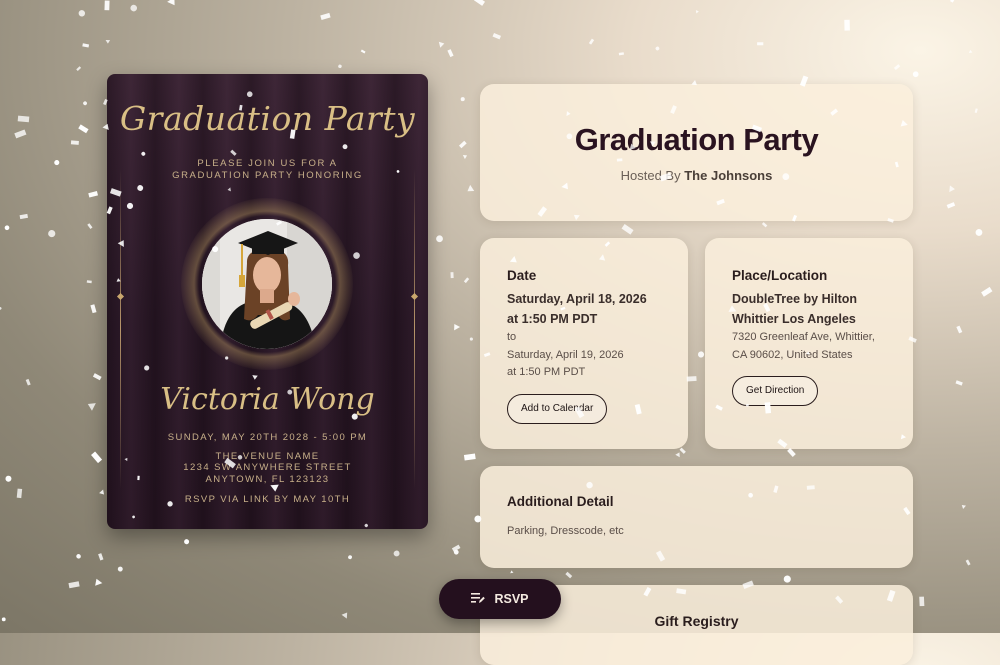 Image resolution: width=1000 pixels, height=665 pixels. What do you see at coordinates (267, 118) in the screenshot?
I see `invitation-title: Graduation Party` at bounding box center [267, 118].